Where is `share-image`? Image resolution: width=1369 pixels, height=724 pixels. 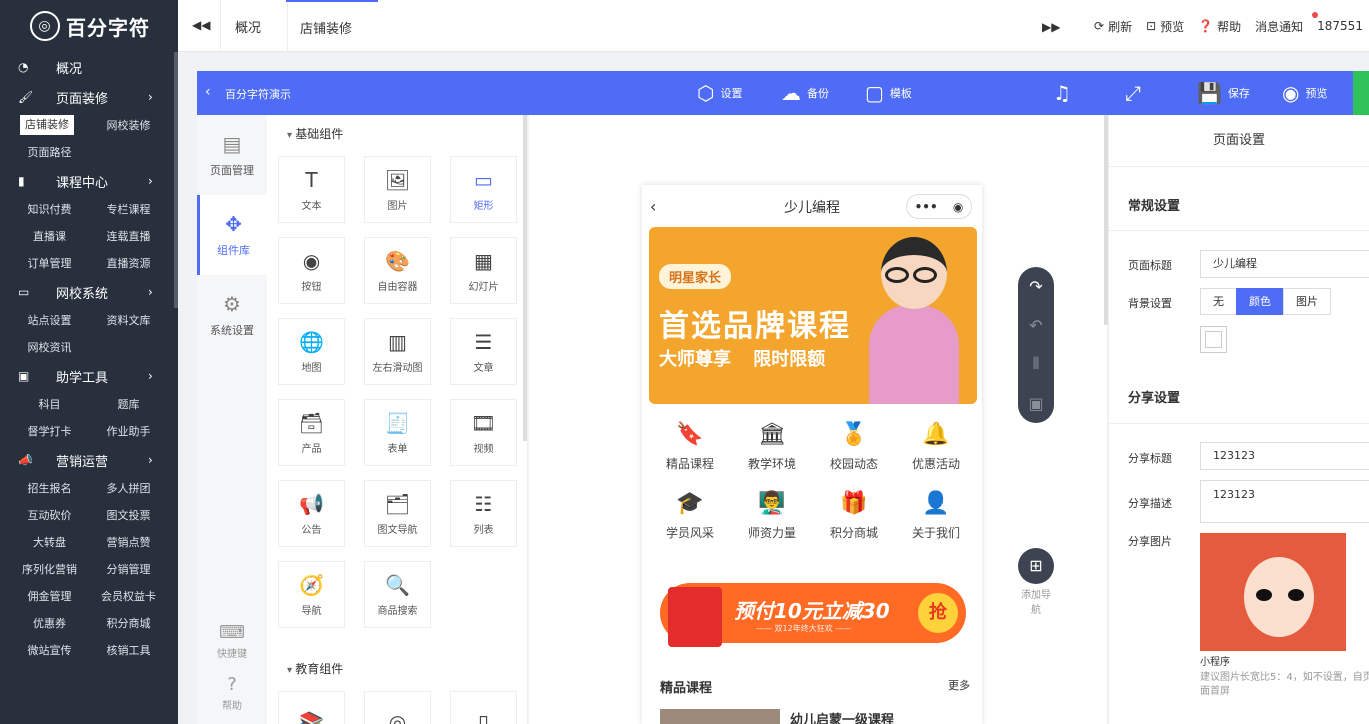
share-image is located at coordinates (1273, 592).